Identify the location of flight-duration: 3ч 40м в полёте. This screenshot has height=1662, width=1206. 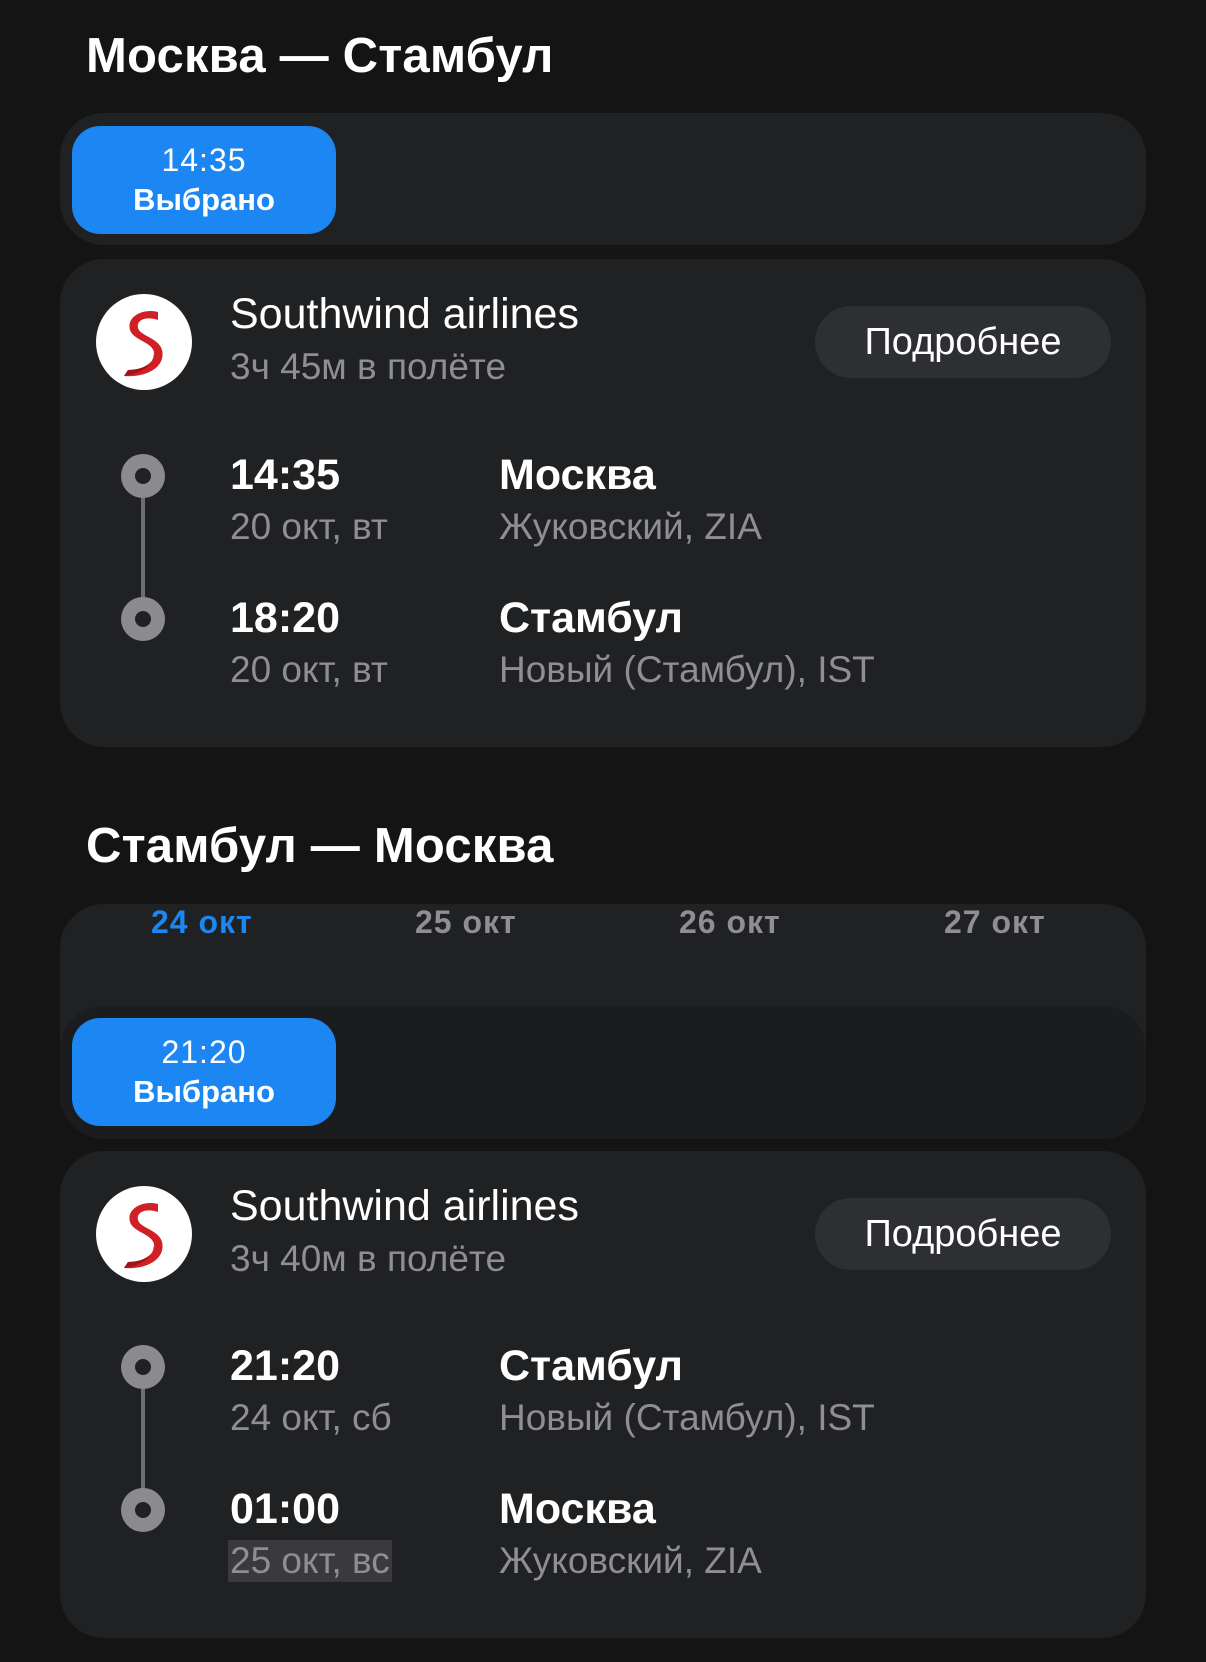
(368, 1258).